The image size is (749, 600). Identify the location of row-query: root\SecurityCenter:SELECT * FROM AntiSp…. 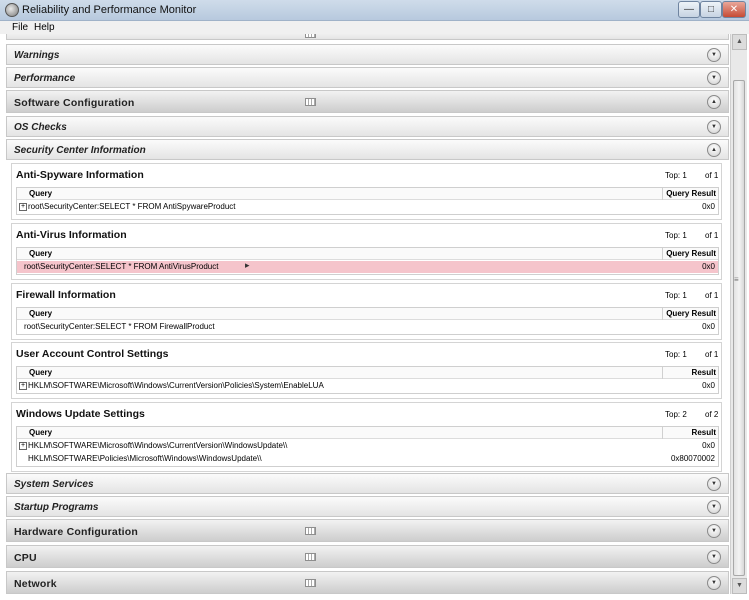
(132, 206).